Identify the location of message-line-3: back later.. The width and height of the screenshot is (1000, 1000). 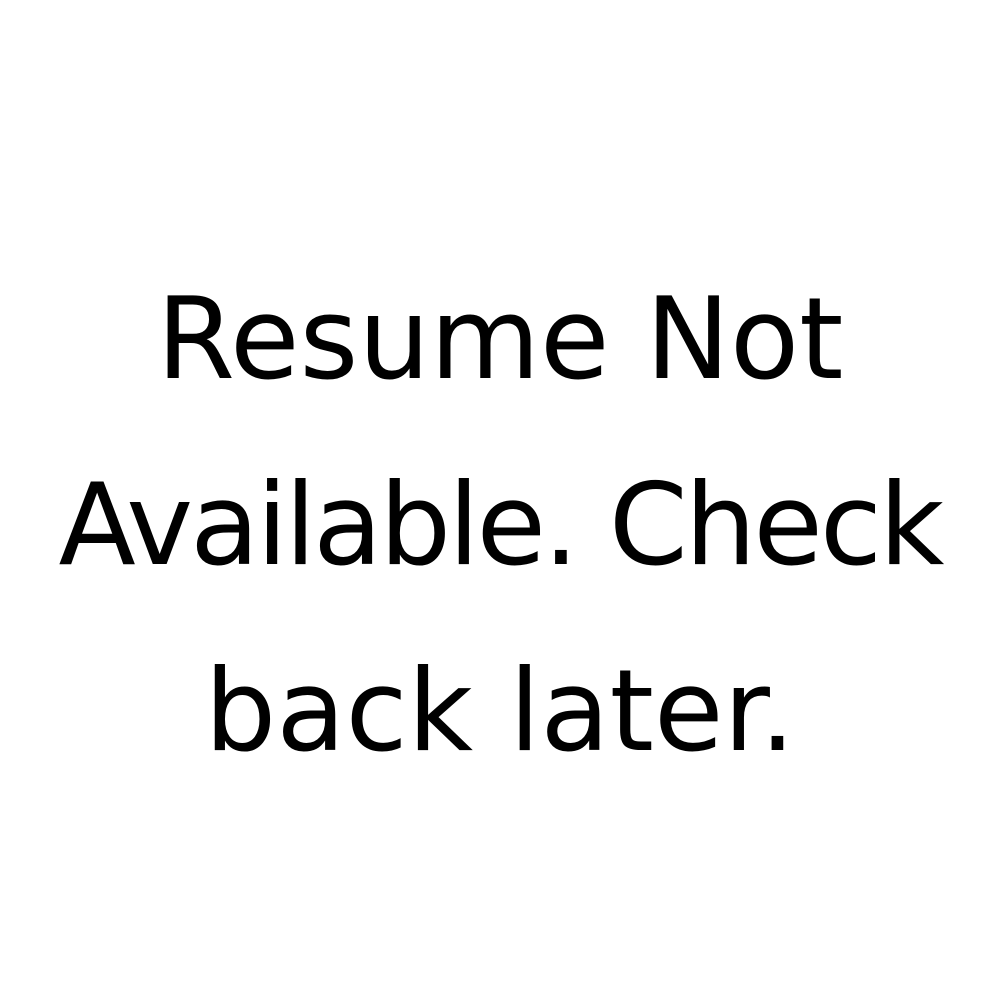
(500, 711).